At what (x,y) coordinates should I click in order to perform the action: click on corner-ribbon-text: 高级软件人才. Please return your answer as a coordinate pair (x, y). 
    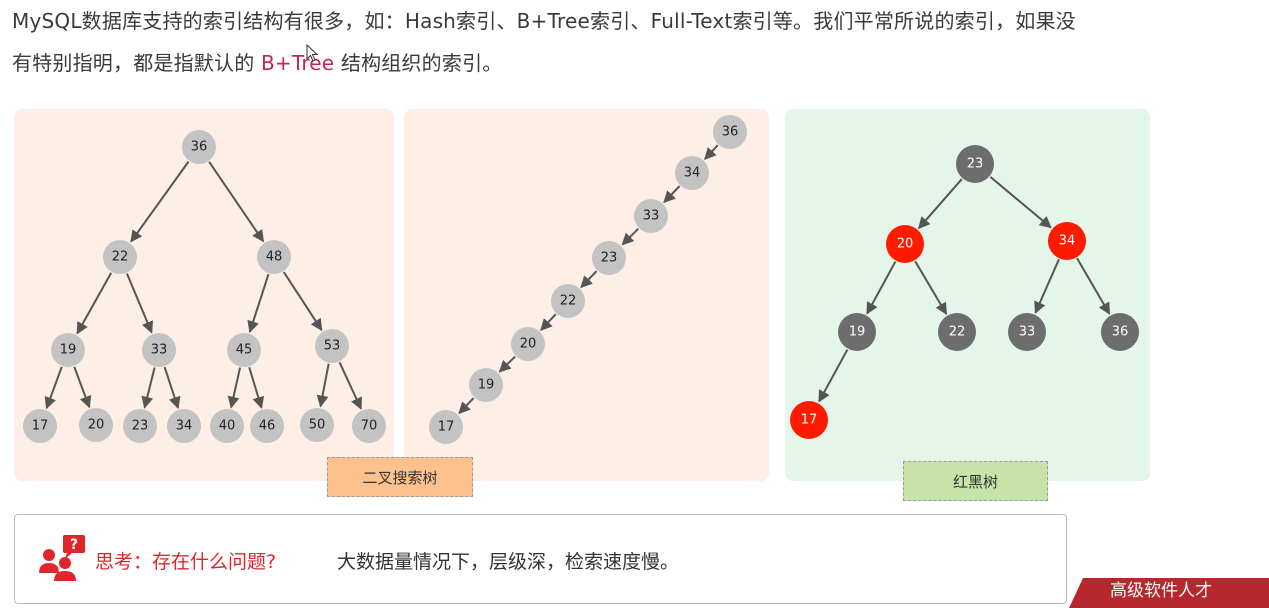
    Looking at the image, I should click on (1161, 591).